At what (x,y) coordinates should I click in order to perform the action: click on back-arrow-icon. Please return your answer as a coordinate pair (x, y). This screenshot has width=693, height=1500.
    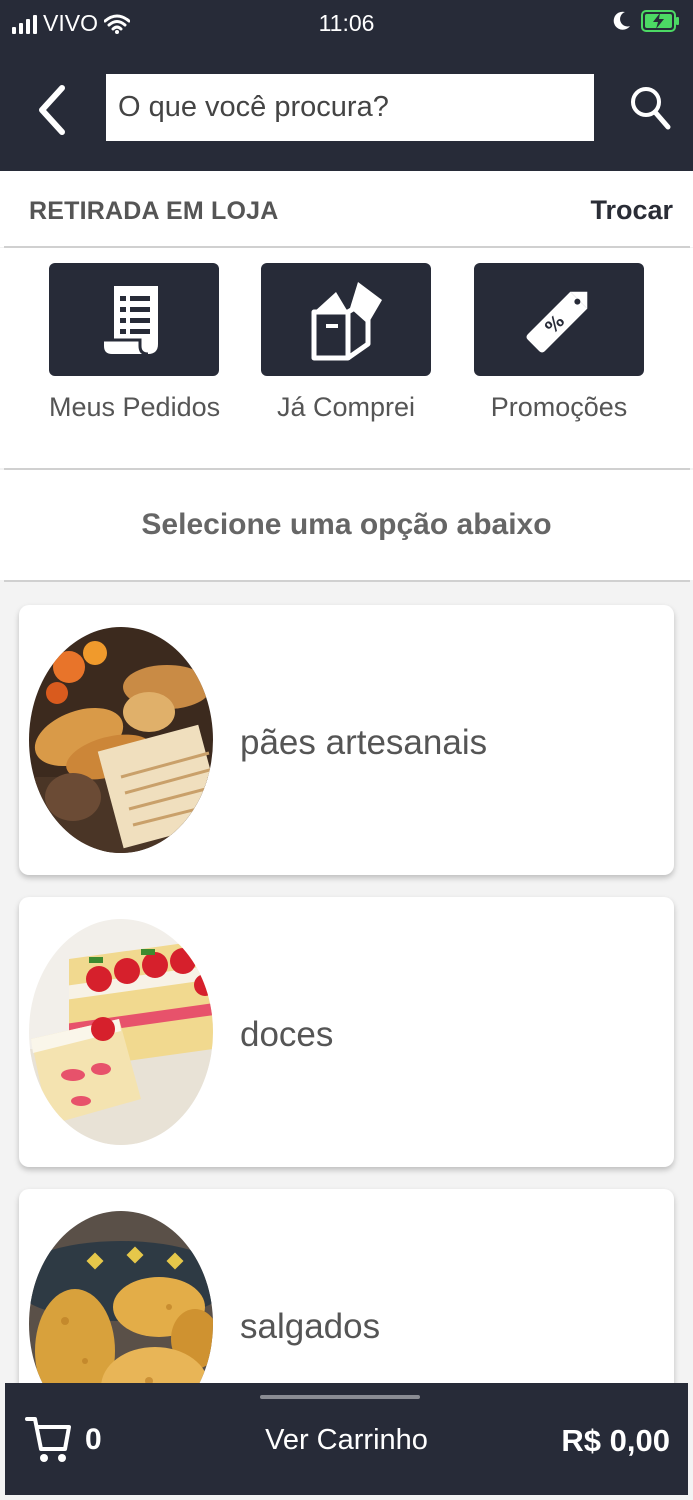
    Looking at the image, I should click on (52, 110).